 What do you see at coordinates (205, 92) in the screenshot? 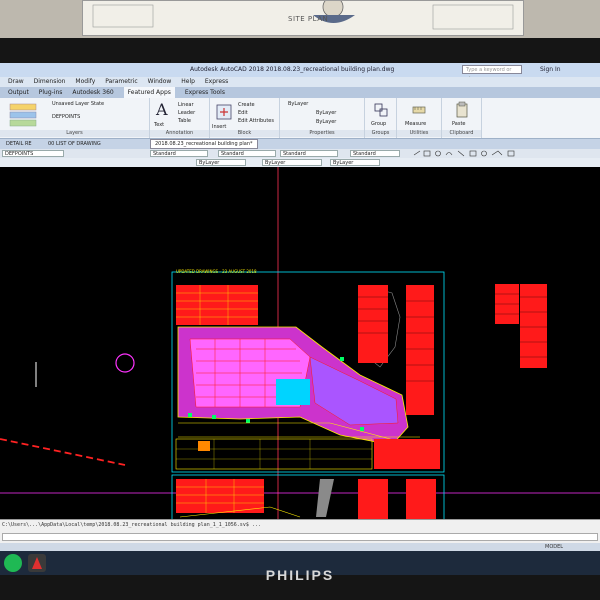
I see `tab-express-tools: Express Tools` at bounding box center [205, 92].